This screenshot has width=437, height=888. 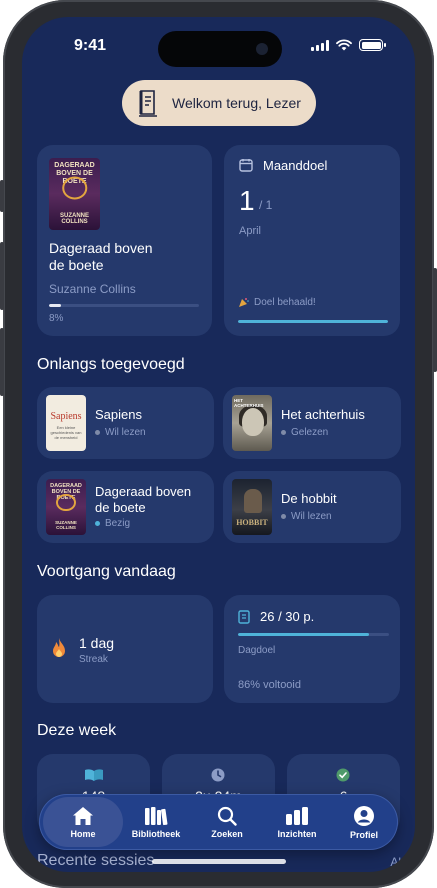 What do you see at coordinates (269, 685) in the screenshot?
I see `daily-goal-completed: 86% voltooid` at bounding box center [269, 685].